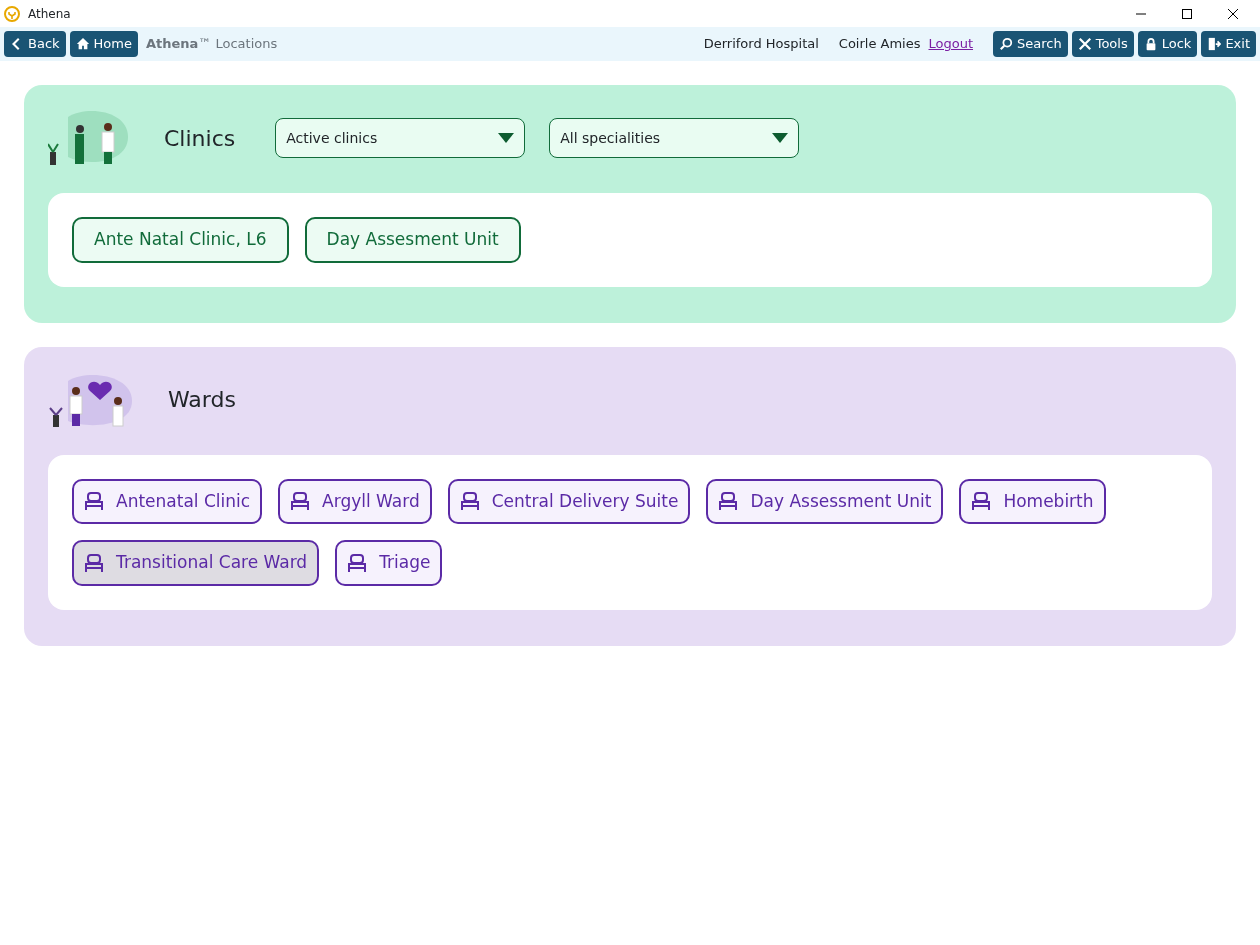 Image resolution: width=1260 pixels, height=945 pixels. I want to click on ward-button: Triage, so click(389, 563).